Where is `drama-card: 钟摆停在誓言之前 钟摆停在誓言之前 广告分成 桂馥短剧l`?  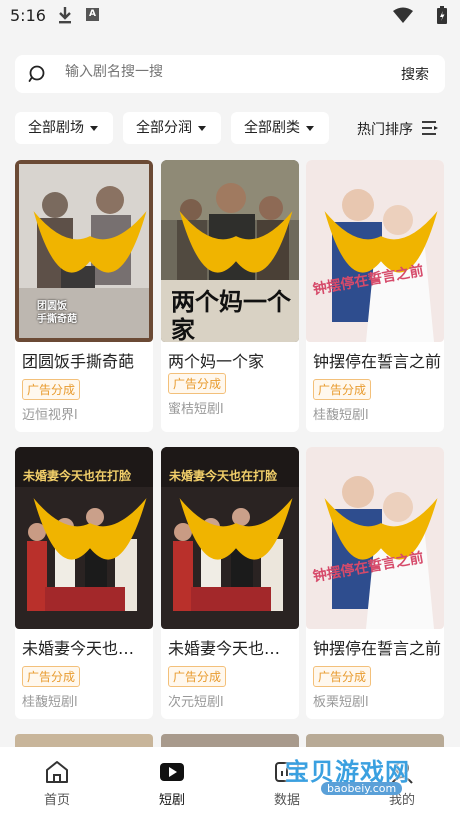 drama-card: 钟摆停在誓言之前 钟摆停在誓言之前 广告分成 桂馥短剧l is located at coordinates (375, 296).